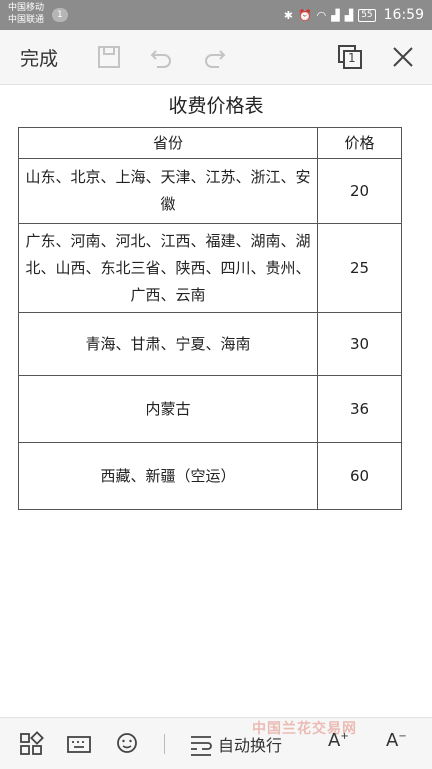 Image resolution: width=432 pixels, height=769 pixels. Describe the element at coordinates (359, 476) in the screenshot. I see `price-cell: 60` at that location.